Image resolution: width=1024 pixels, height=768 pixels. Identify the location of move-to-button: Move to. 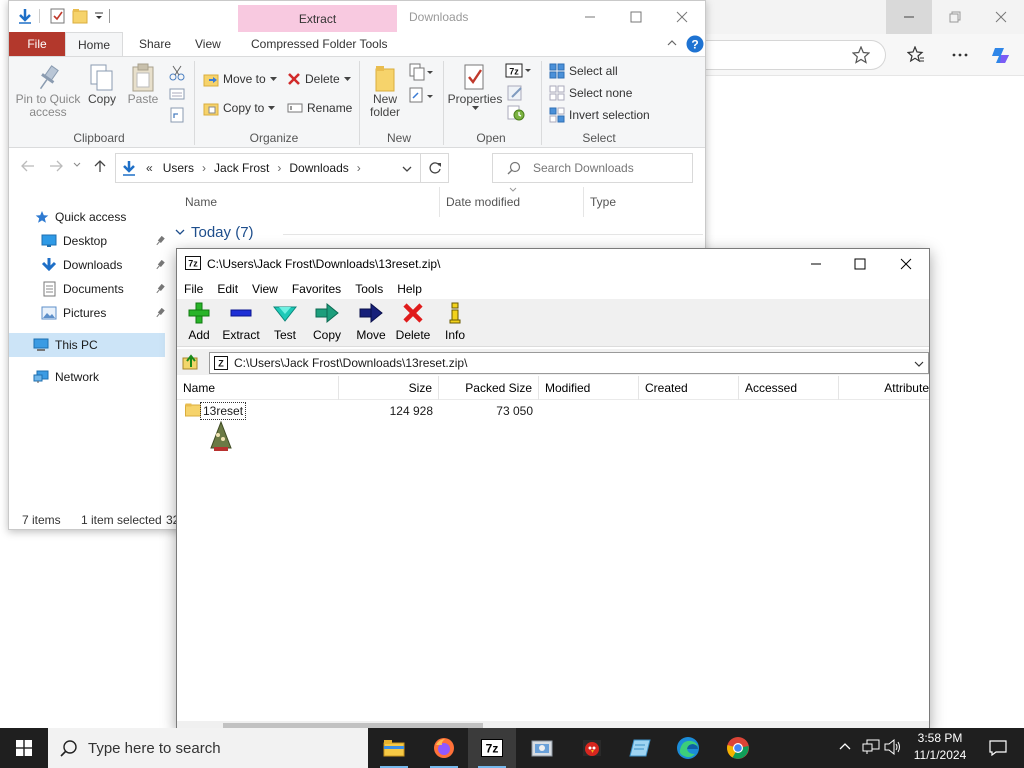
(240, 79).